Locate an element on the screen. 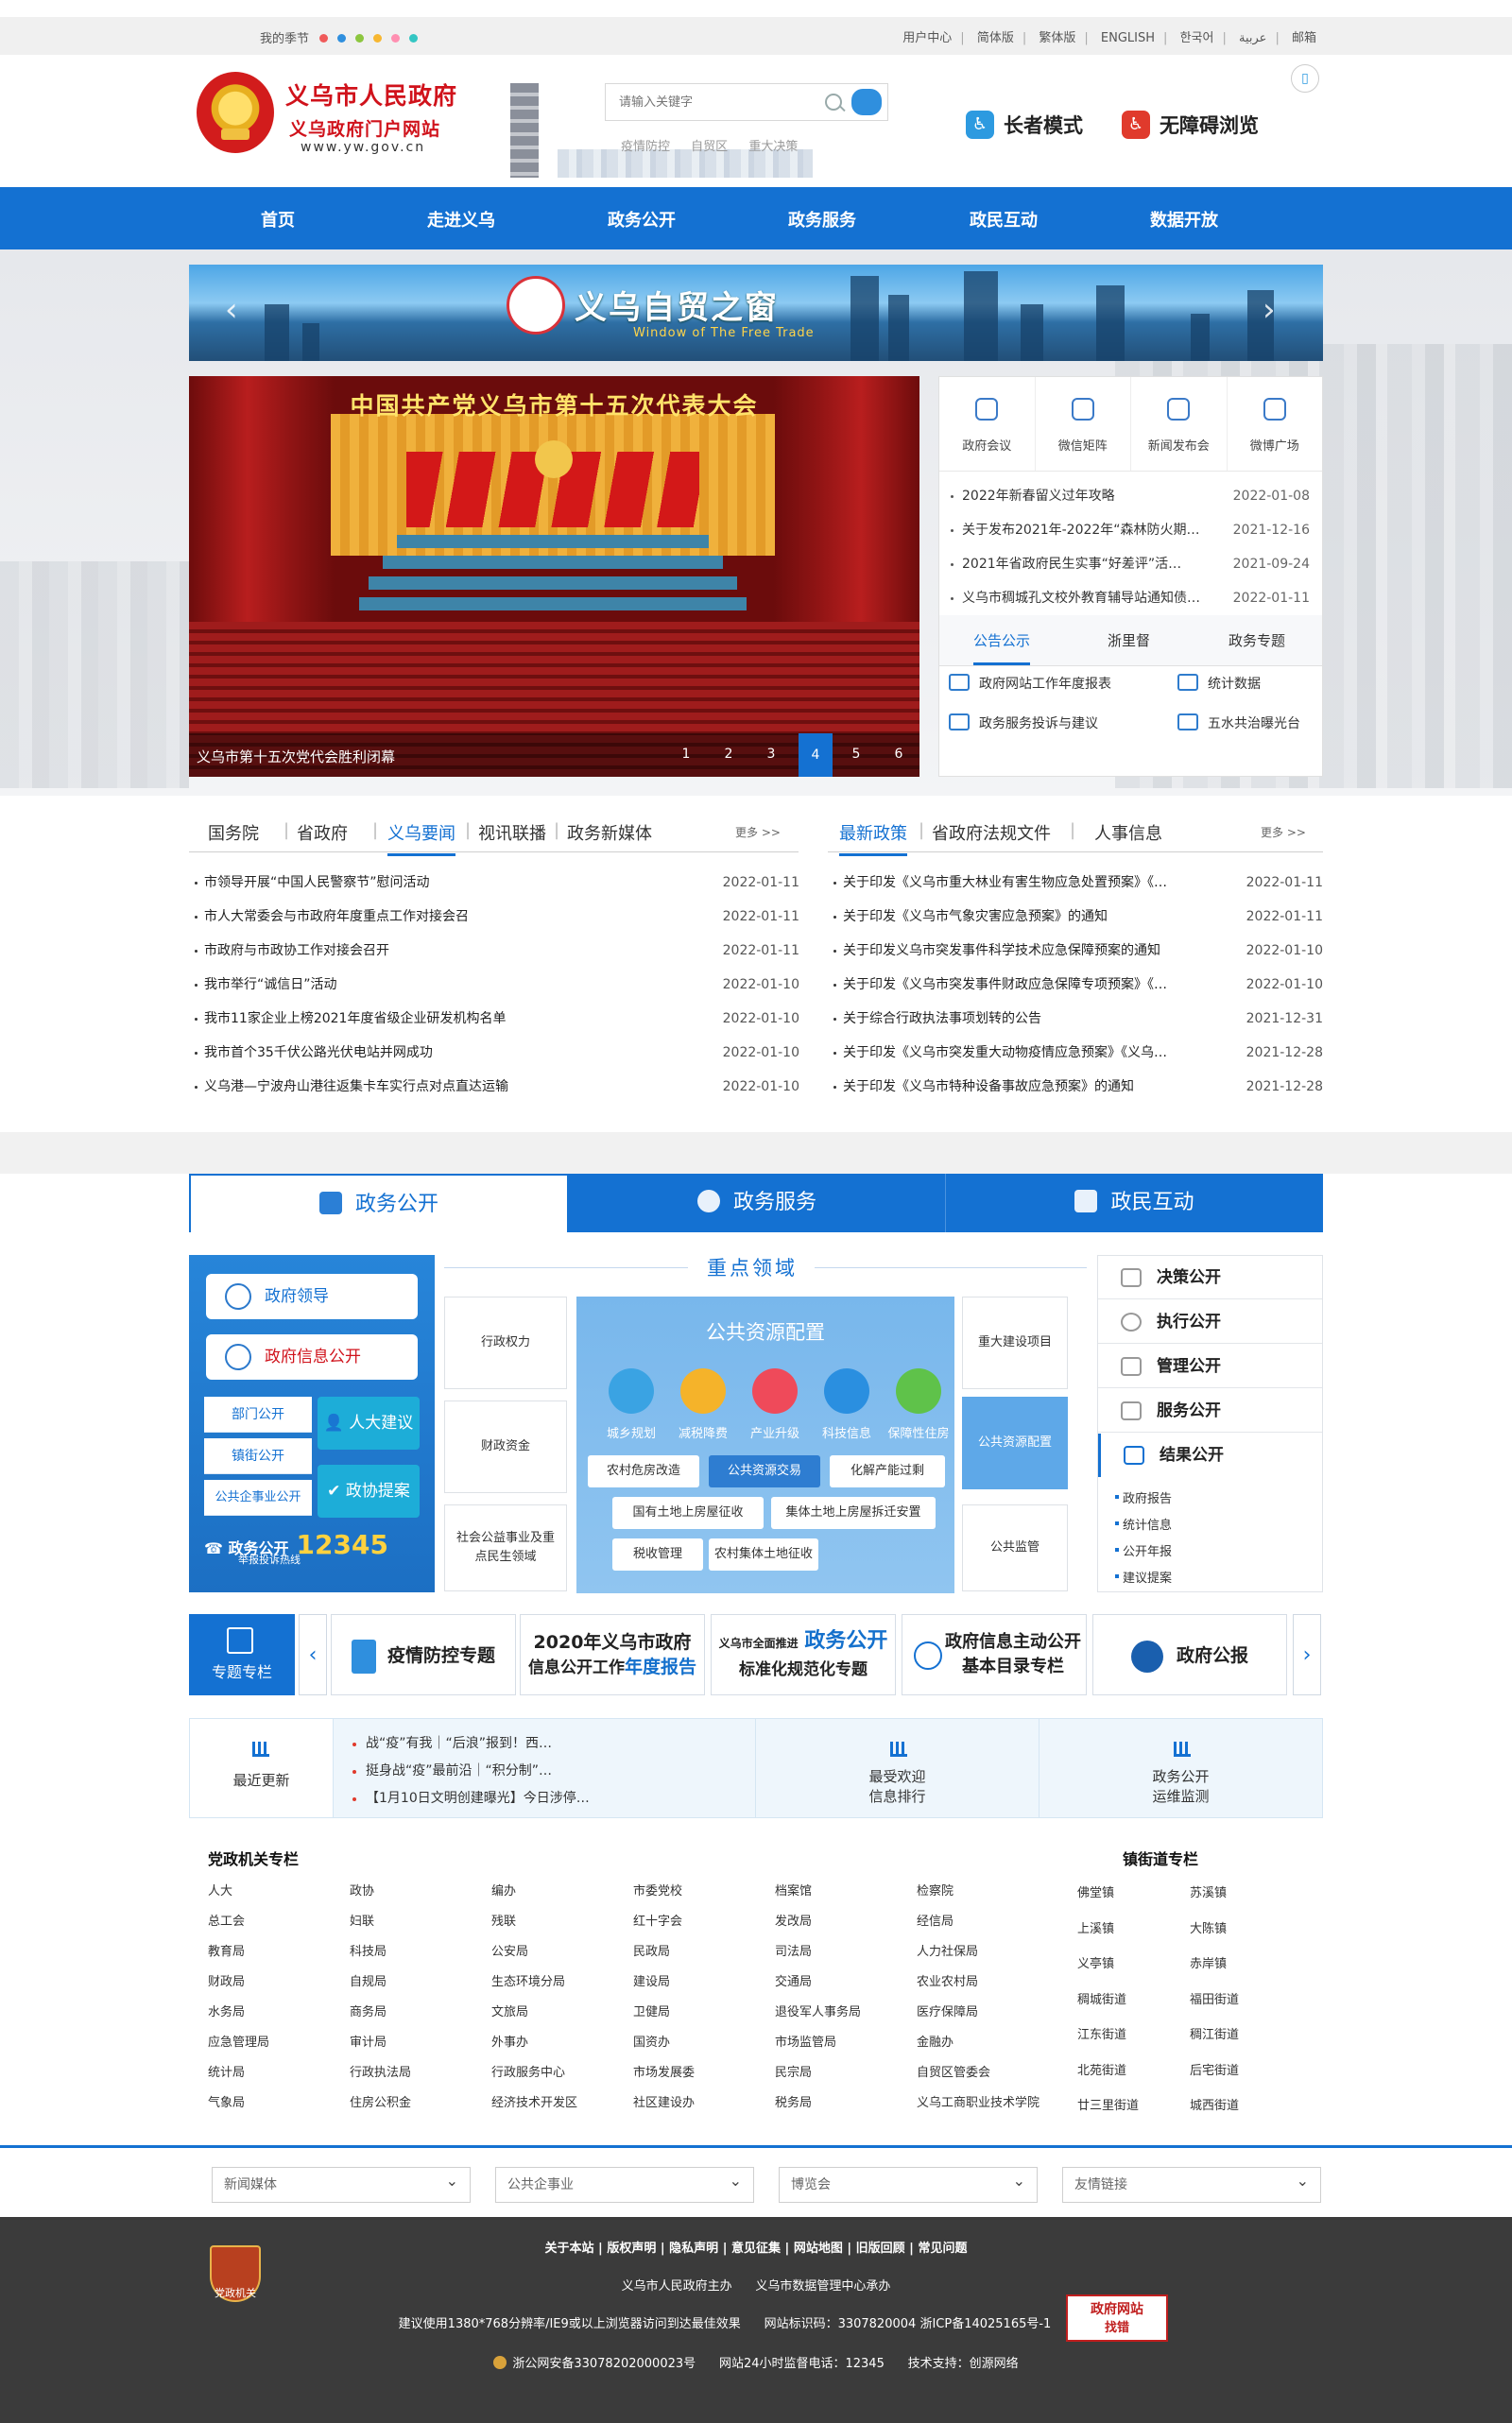 The image size is (1512, 2423). result-open-item: 结果公开 is located at coordinates (1210, 1455).